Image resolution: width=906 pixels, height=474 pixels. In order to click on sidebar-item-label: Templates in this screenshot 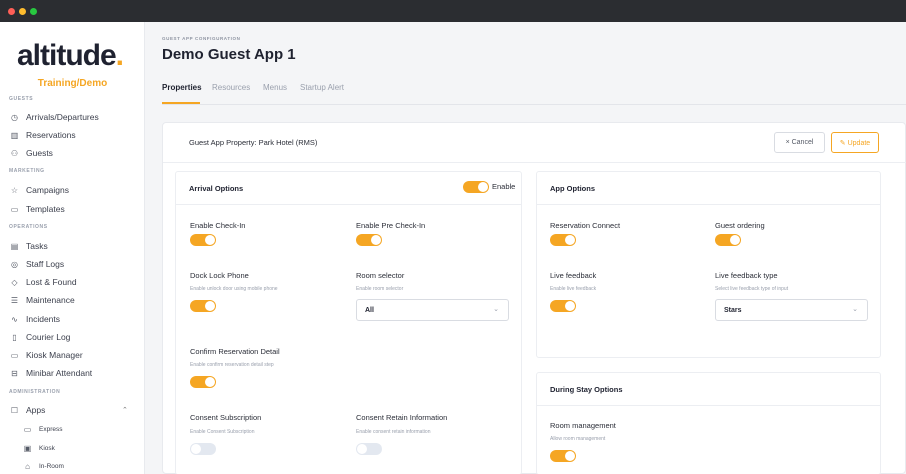, I will do `click(45, 209)`.